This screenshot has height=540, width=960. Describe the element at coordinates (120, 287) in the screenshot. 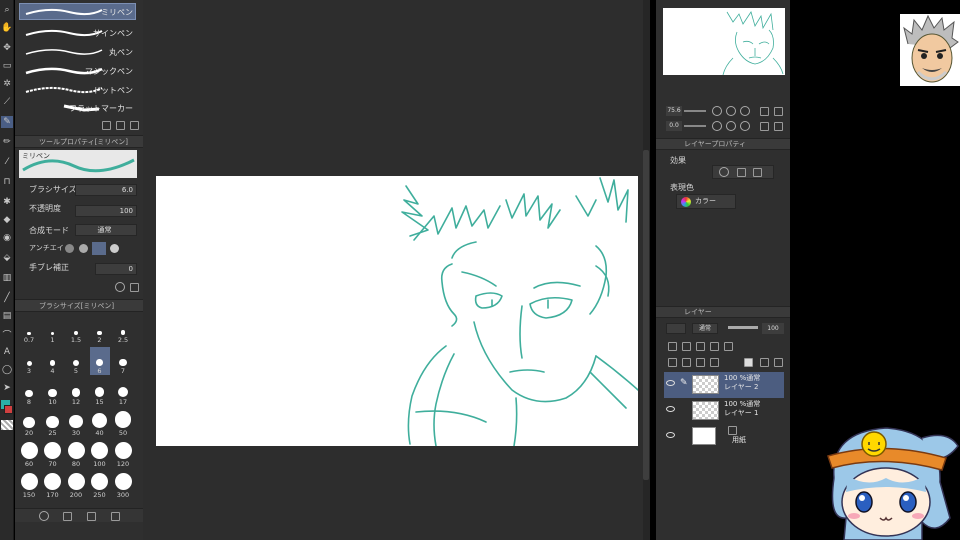

I see `tool-settings-icon` at that location.